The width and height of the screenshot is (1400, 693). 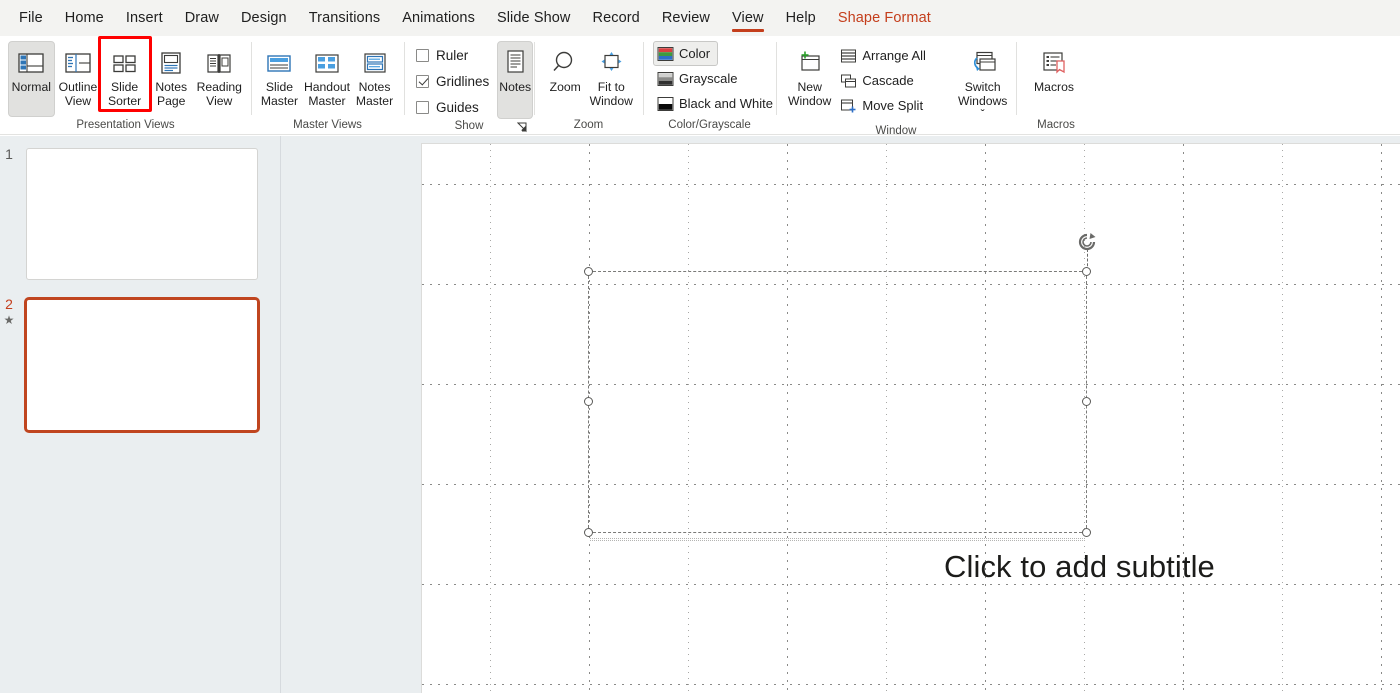 I want to click on thumbnail-2-frame, so click(x=142, y=365).